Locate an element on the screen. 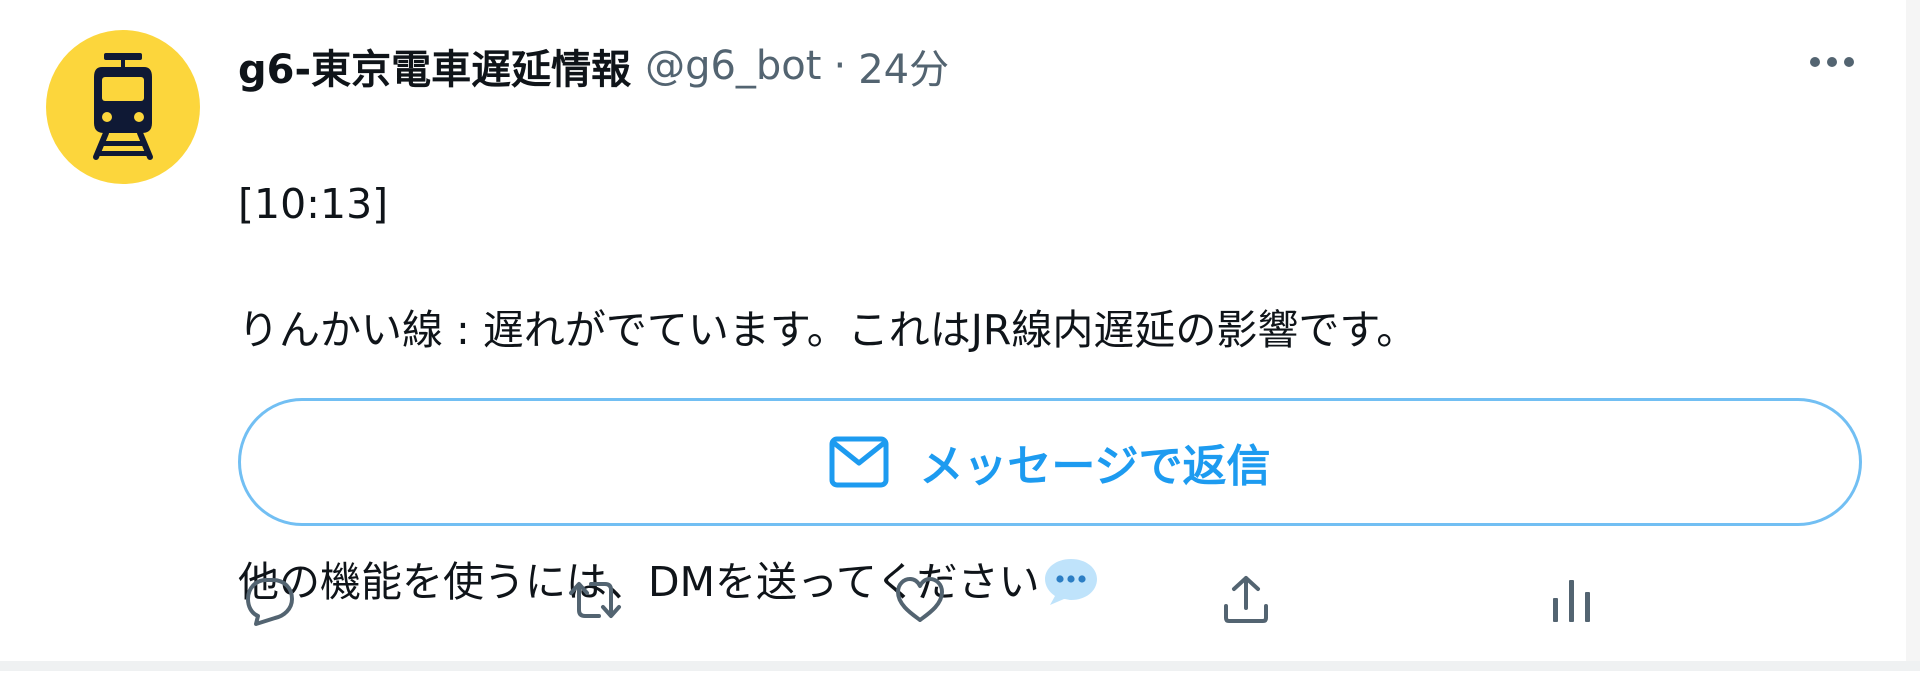 This screenshot has height=677, width=1920. reply-icon is located at coordinates (270, 602).